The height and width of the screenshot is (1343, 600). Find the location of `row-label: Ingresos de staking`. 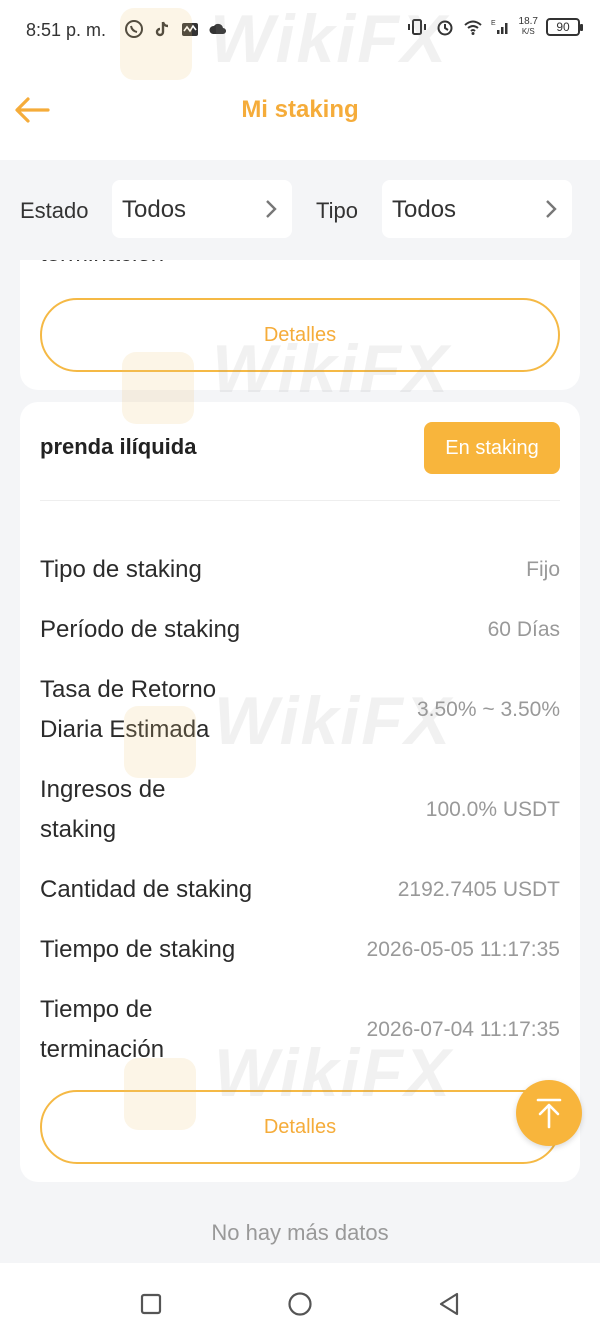

row-label: Ingresos de staking is located at coordinates (103, 809).